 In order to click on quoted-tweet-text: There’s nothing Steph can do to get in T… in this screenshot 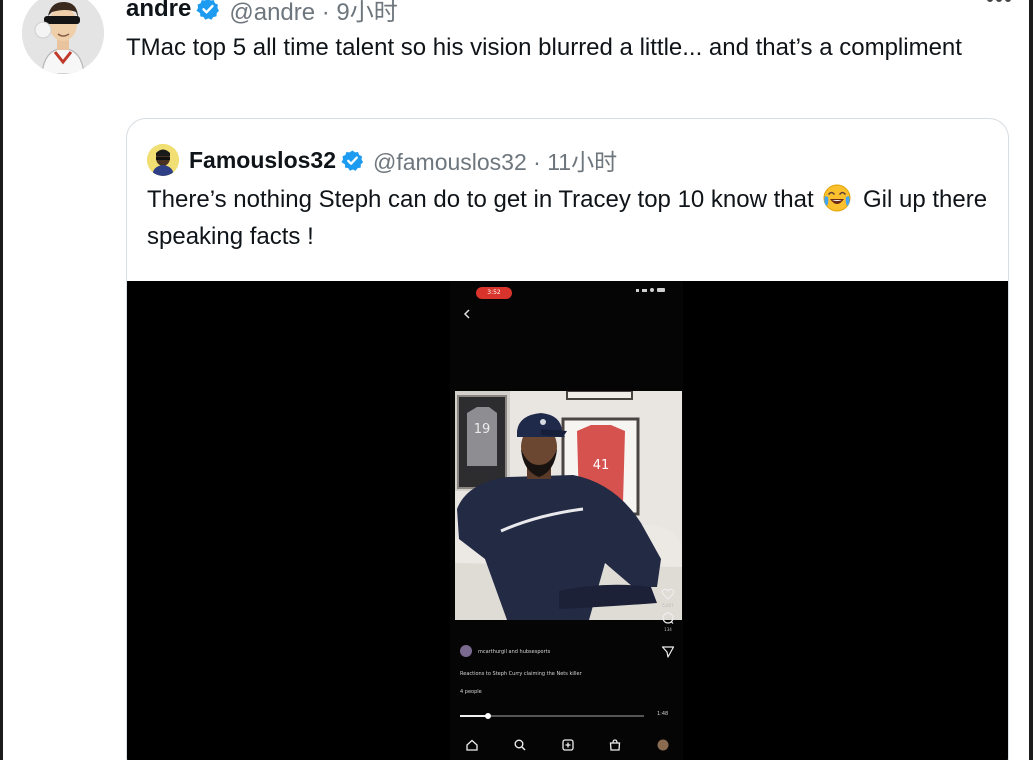, I will do `click(572, 218)`.